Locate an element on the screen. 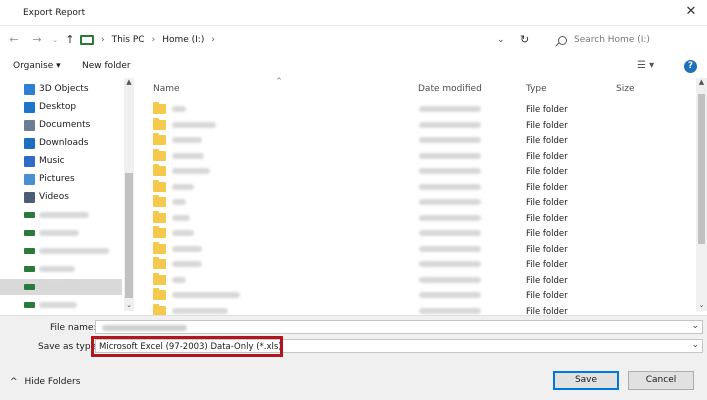 Image resolution: width=707 pixels, height=400 pixels. file-name-input: ⌄ is located at coordinates (399, 327).